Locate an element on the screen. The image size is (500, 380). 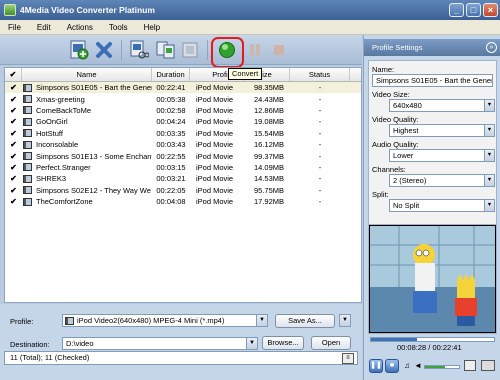
remove-button is located at coordinates (104, 50).